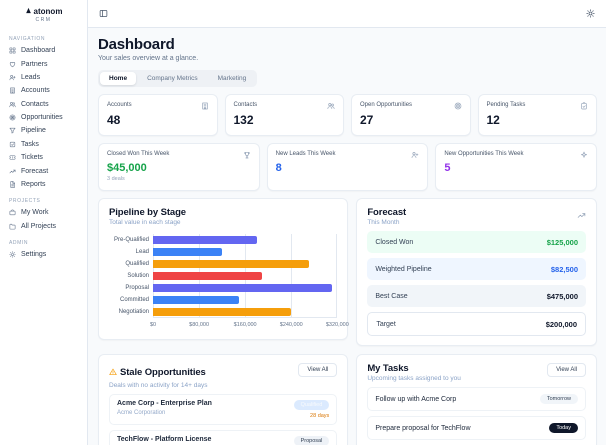 The width and height of the screenshot is (606, 445). What do you see at coordinates (558, 399) in the screenshot?
I see `due-badge: Tomorrow` at bounding box center [558, 399].